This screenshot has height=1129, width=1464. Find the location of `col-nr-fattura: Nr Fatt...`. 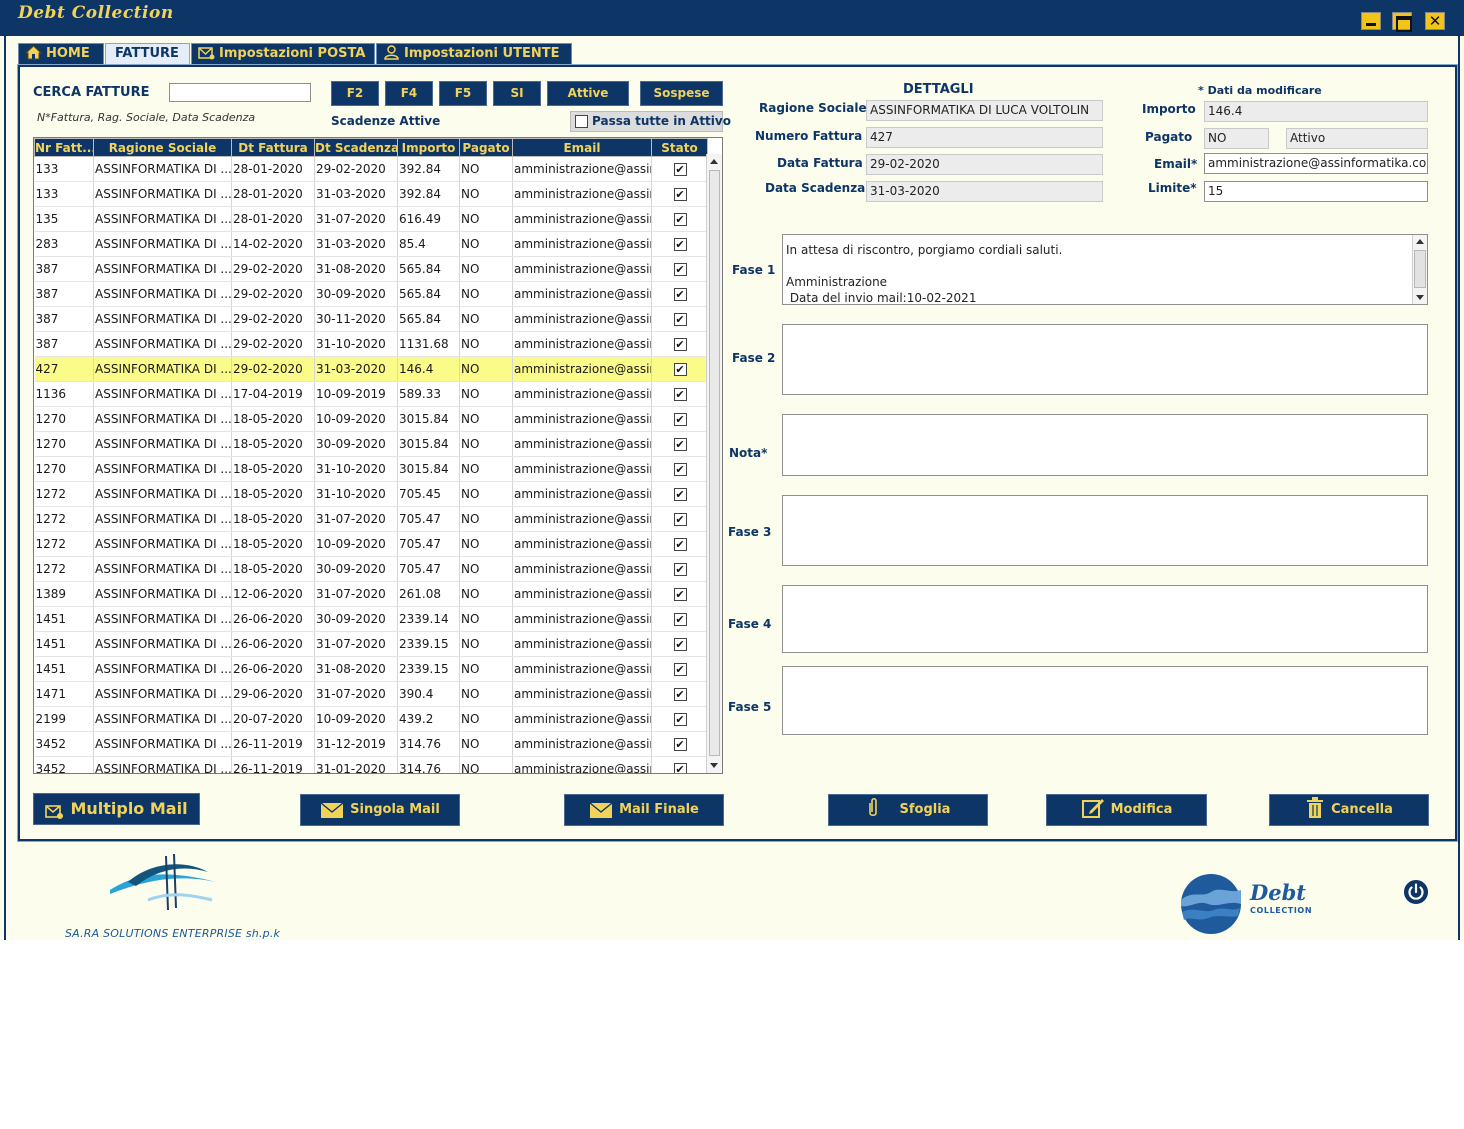

col-nr-fattura: Nr Fatt... is located at coordinates (64, 147).